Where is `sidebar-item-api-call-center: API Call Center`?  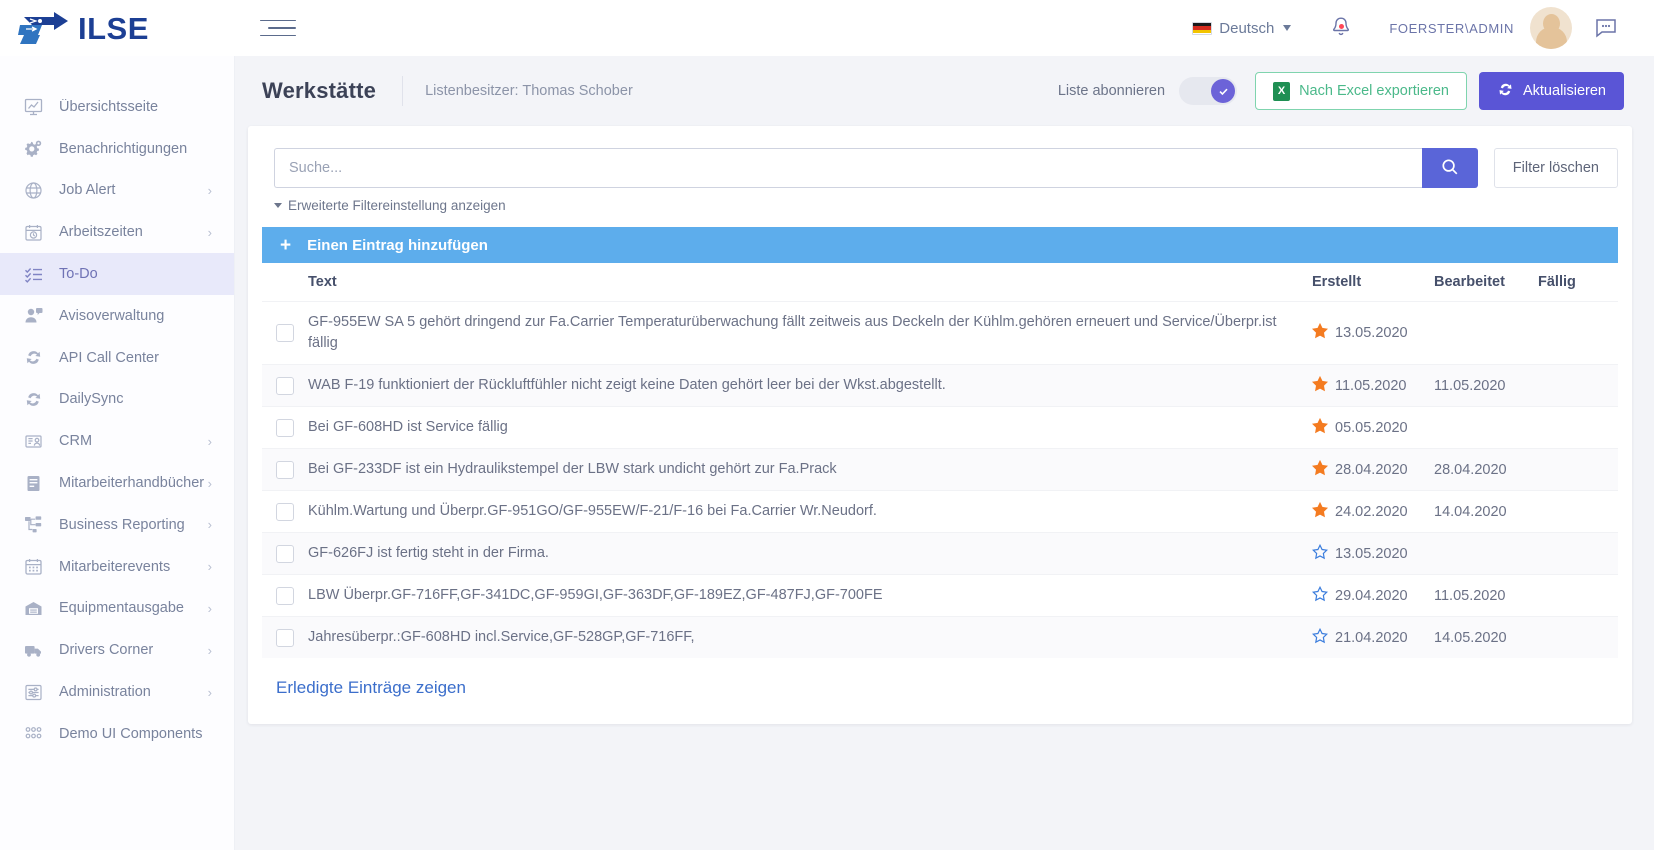
sidebar-item-api-call-center: API Call Center is located at coordinates (117, 358).